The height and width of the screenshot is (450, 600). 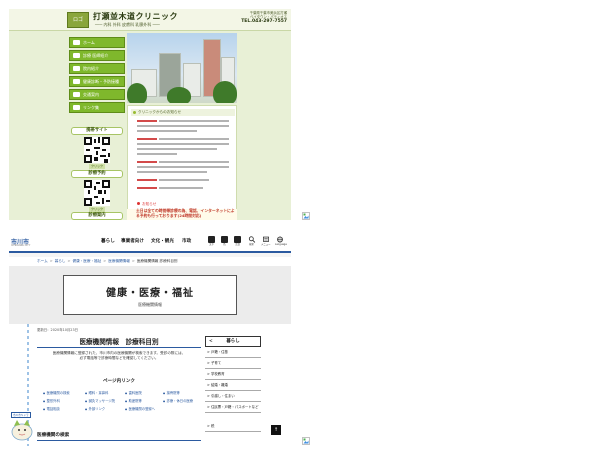 I want to click on side-nav-access: 交通案内, so click(x=97, y=94).